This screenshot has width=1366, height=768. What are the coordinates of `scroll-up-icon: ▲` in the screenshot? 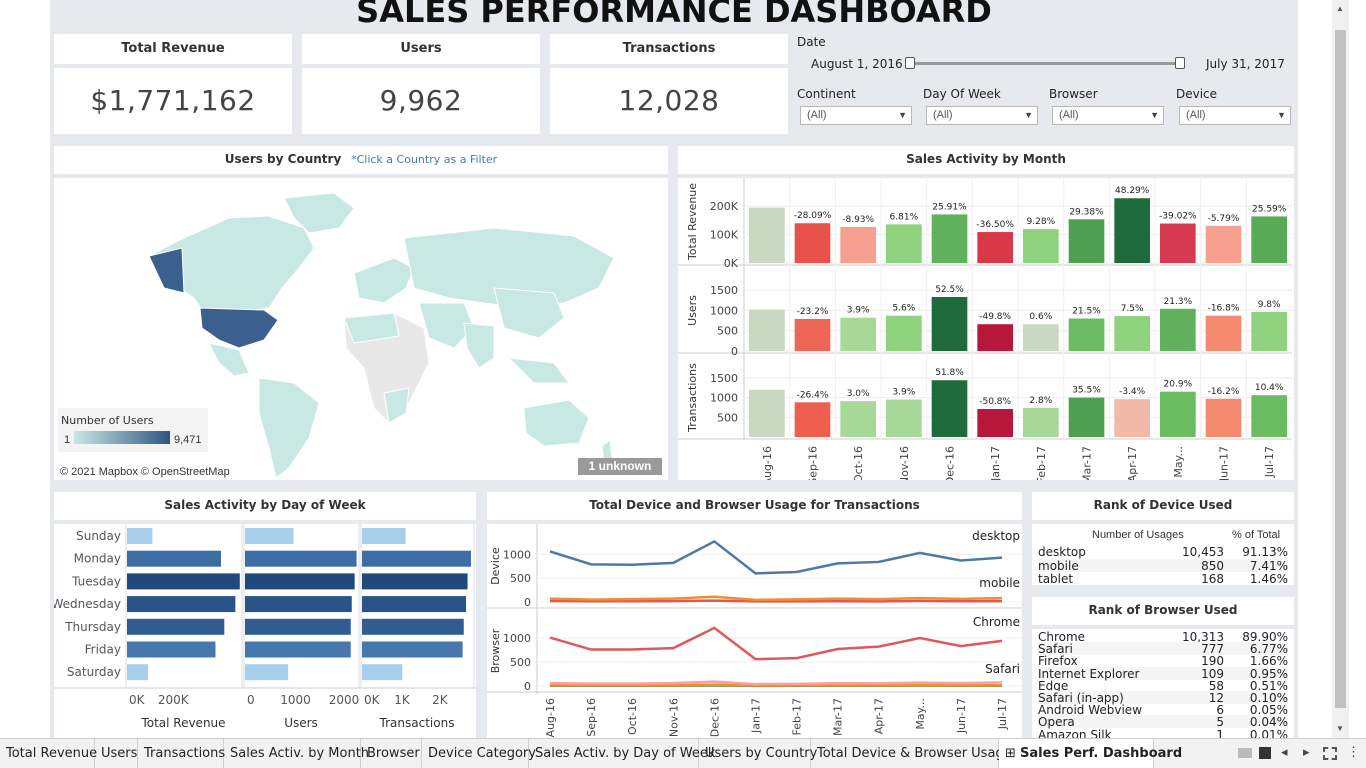 It's located at (1340, 8).